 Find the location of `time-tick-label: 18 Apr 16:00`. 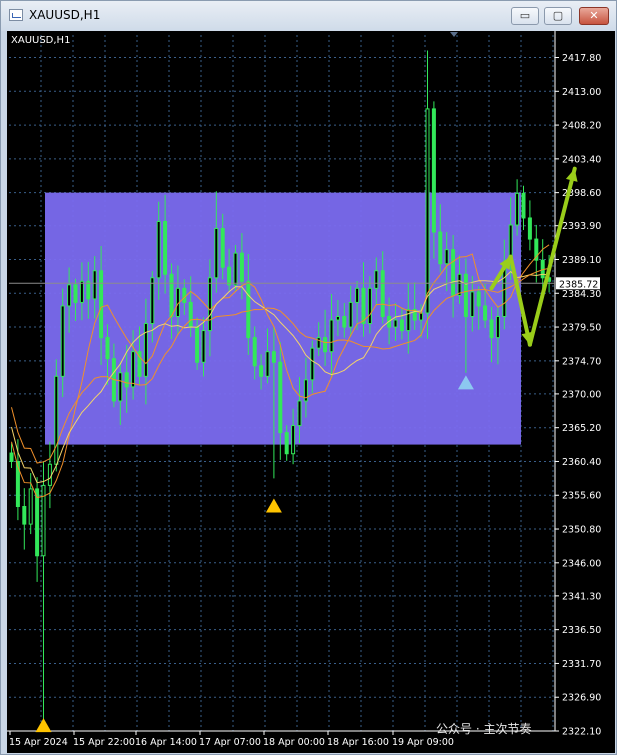

time-tick-label: 18 Apr 16:00 is located at coordinates (358, 742).